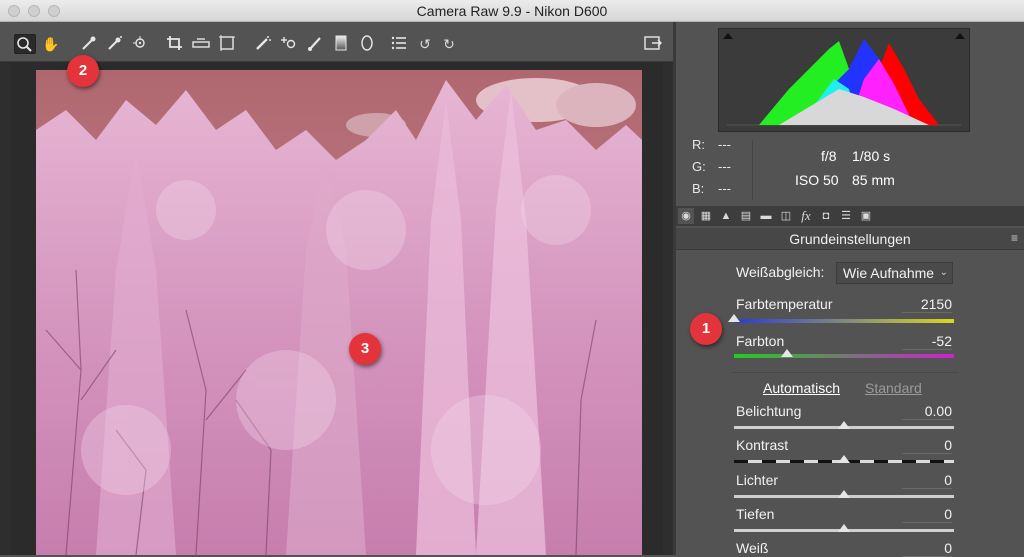 This screenshot has height=557, width=1024. Describe the element at coordinates (829, 156) in the screenshot. I see `aperture: f/8` at that location.